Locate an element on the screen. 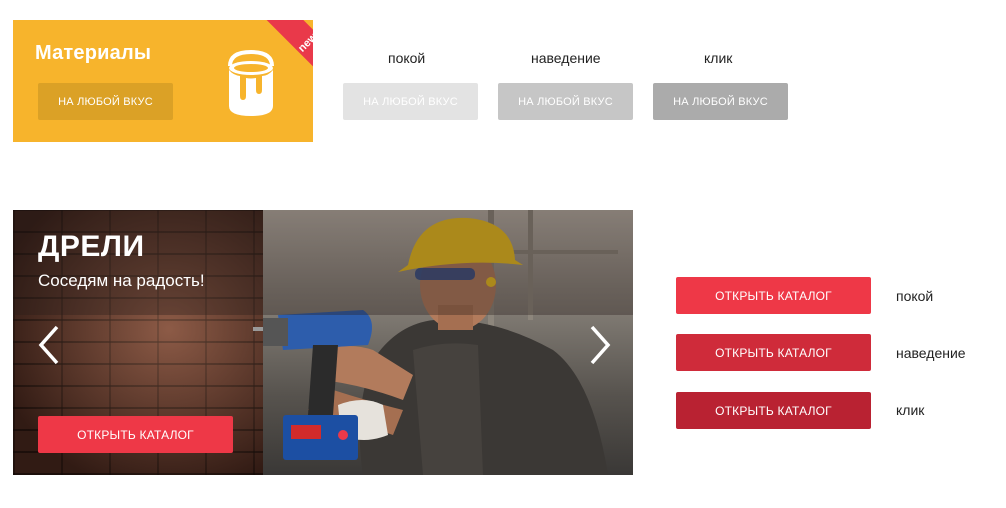  chevron-left-icon is located at coordinates (49, 345).